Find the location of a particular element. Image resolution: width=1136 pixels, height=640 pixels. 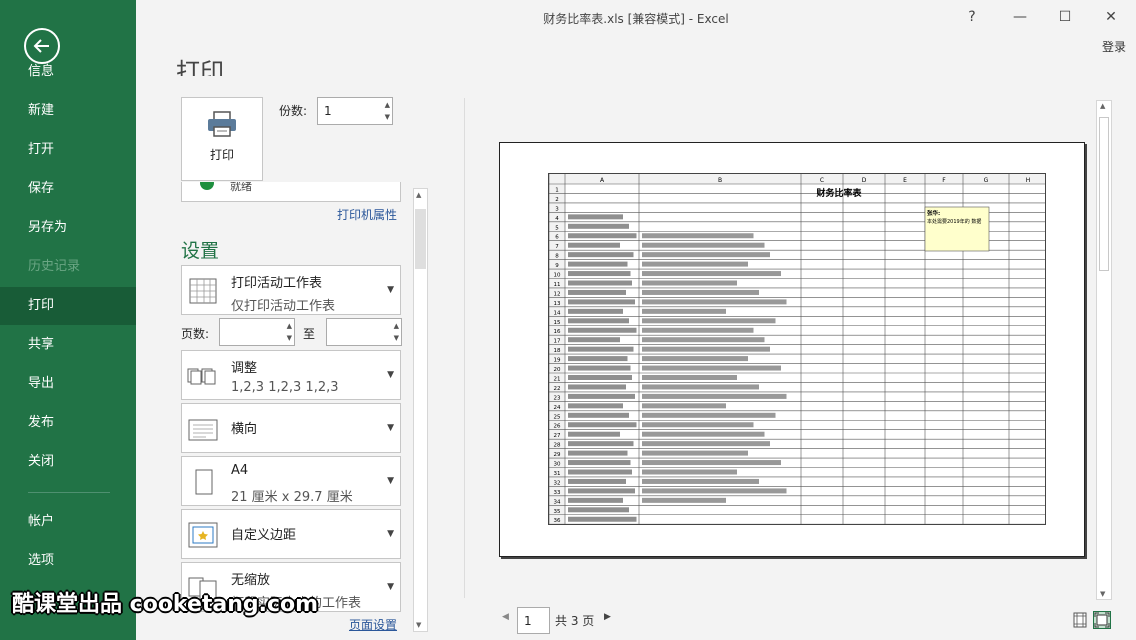

row-header: 31 is located at coordinates (557, 474).